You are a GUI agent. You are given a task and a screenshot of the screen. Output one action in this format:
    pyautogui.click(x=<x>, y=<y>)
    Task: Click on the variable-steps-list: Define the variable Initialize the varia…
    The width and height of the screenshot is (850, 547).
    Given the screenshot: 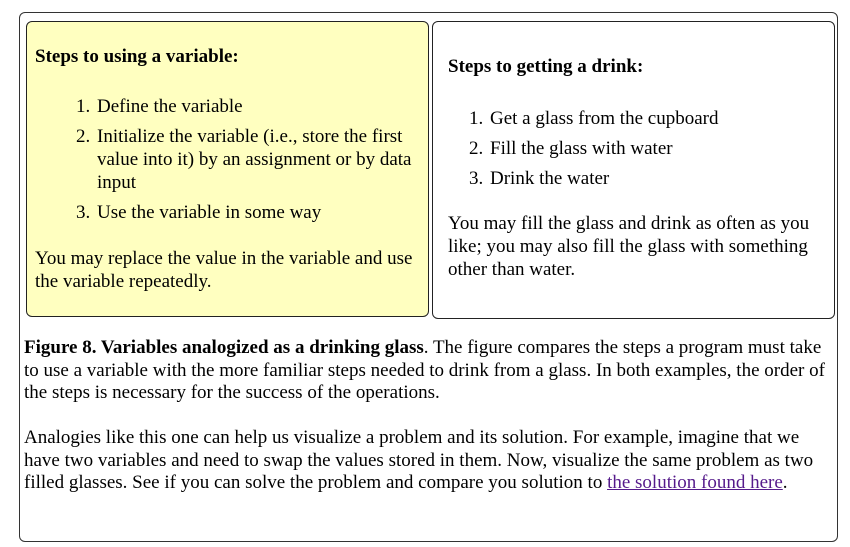 What is the action you would take?
    pyautogui.click(x=247, y=163)
    